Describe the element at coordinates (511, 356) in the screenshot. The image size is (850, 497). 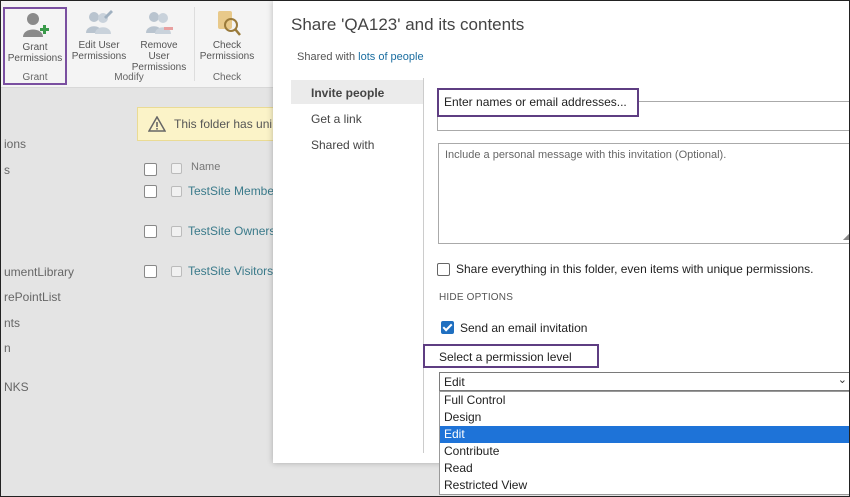
I see `permission-level-heading: Select a permission level` at that location.